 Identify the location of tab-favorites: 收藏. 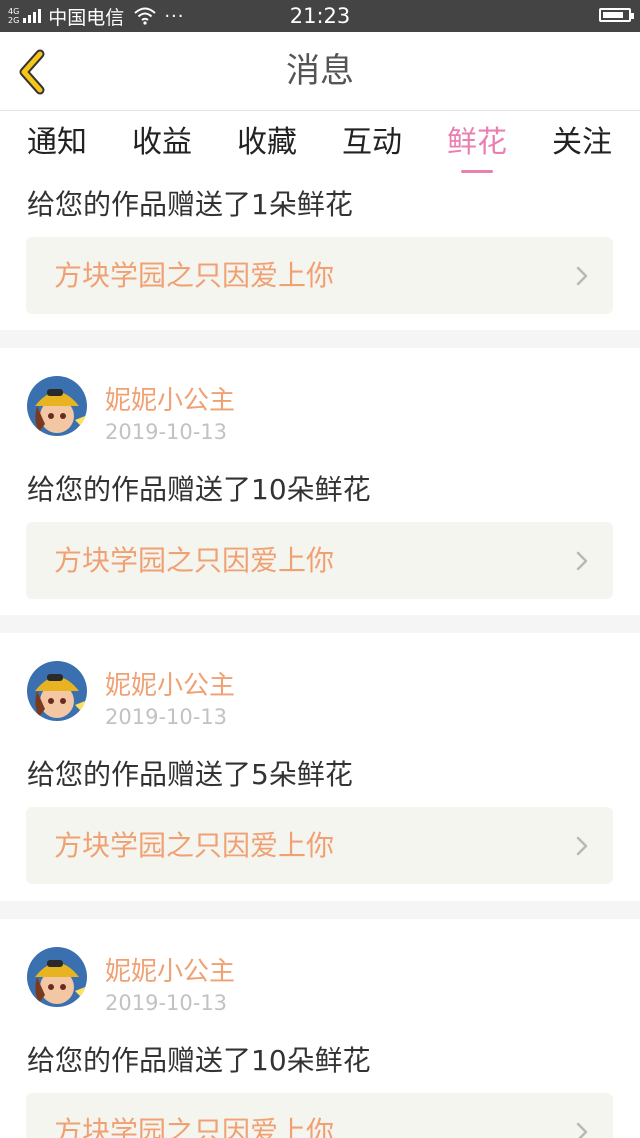
(267, 144).